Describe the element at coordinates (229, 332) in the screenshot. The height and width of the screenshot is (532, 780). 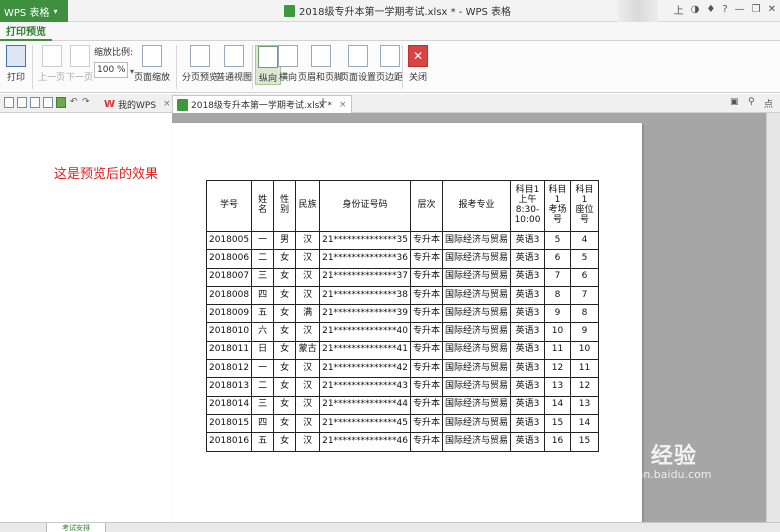
I see `table-cell: 2018010` at that location.